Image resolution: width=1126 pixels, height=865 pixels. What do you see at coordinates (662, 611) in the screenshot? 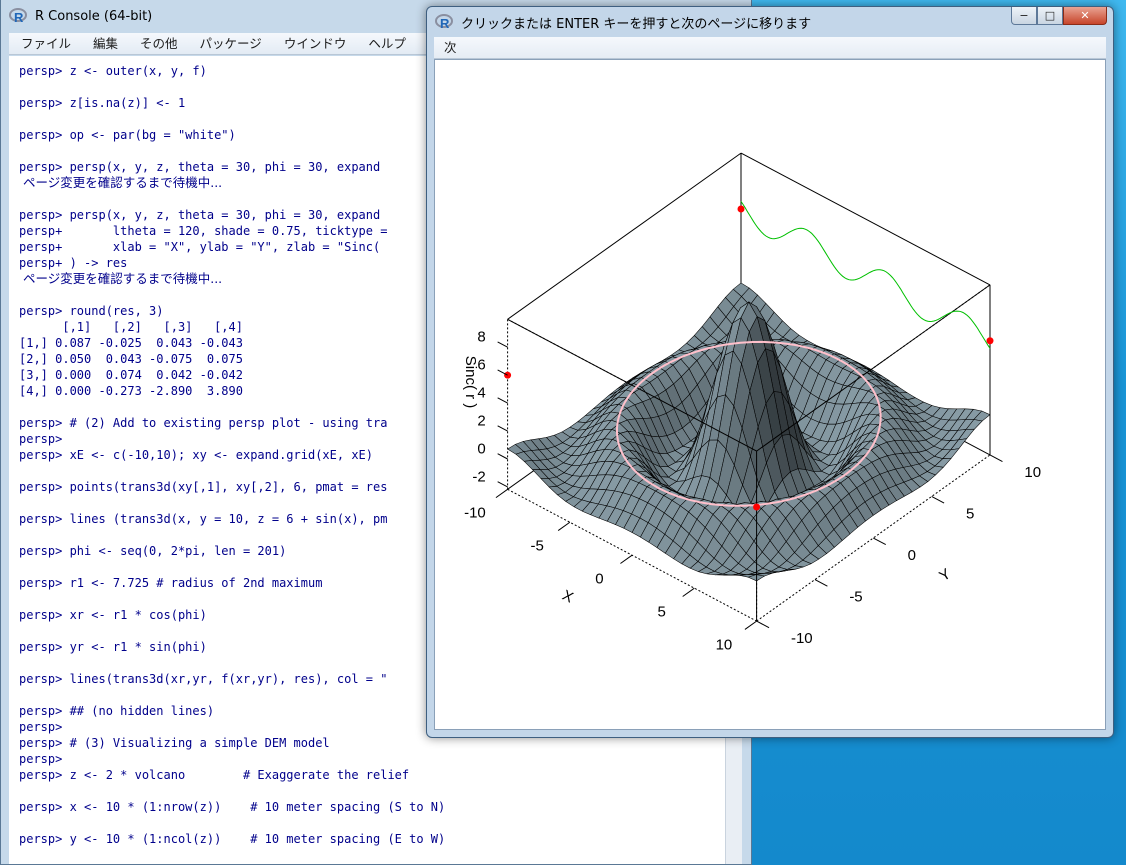
I see `x-tick-label: 5` at bounding box center [662, 611].